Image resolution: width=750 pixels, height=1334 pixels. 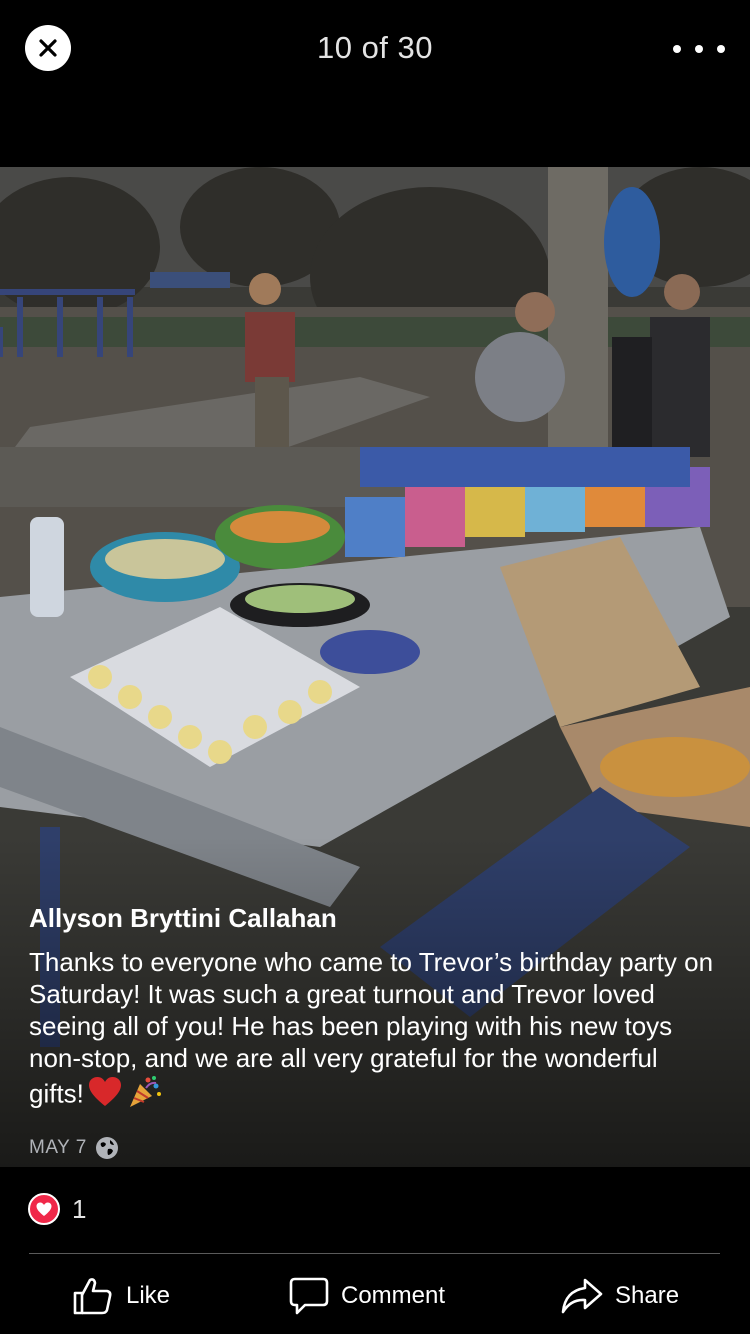 I want to click on action-bar: Like Comment Share, so click(x=375, y=1296).